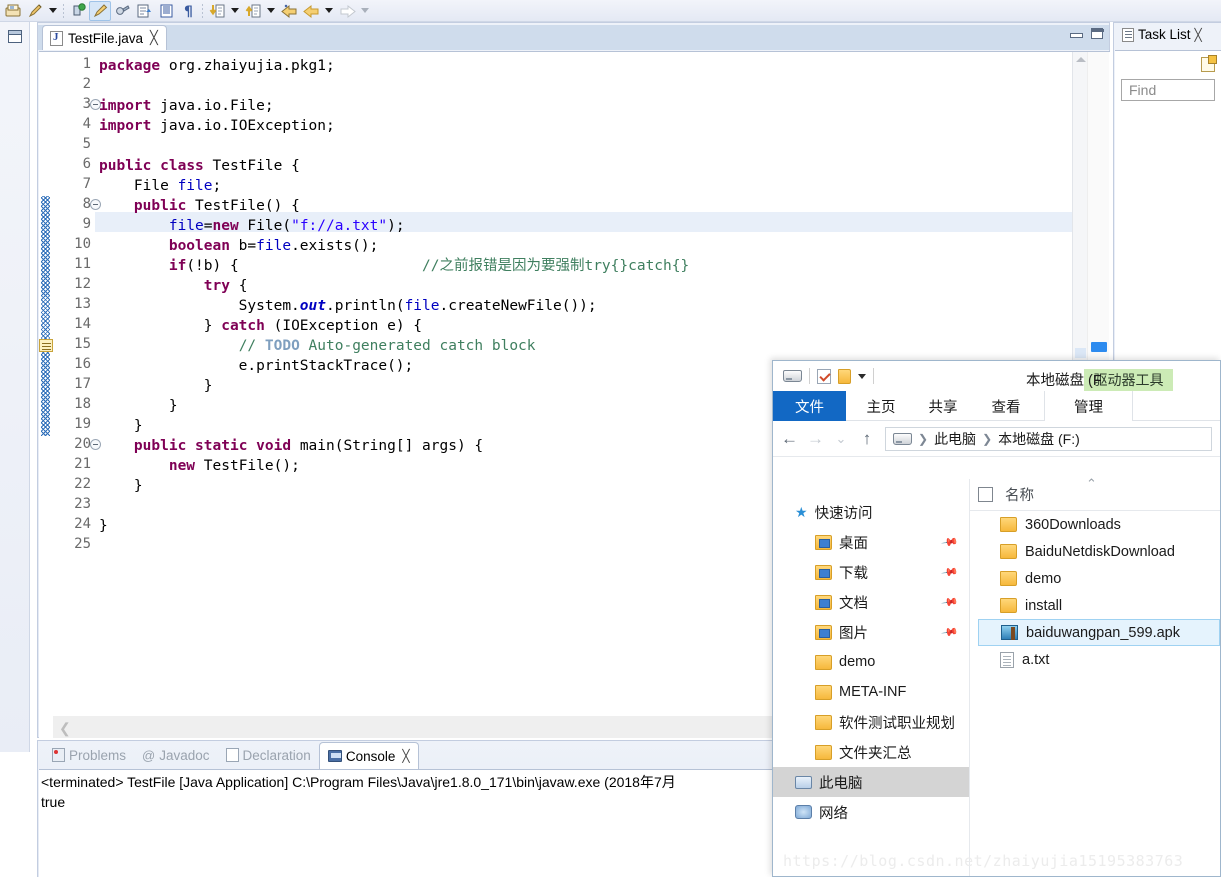 The height and width of the screenshot is (877, 1221). I want to click on breadcrumb-this-pc: 此电脑, so click(955, 439).